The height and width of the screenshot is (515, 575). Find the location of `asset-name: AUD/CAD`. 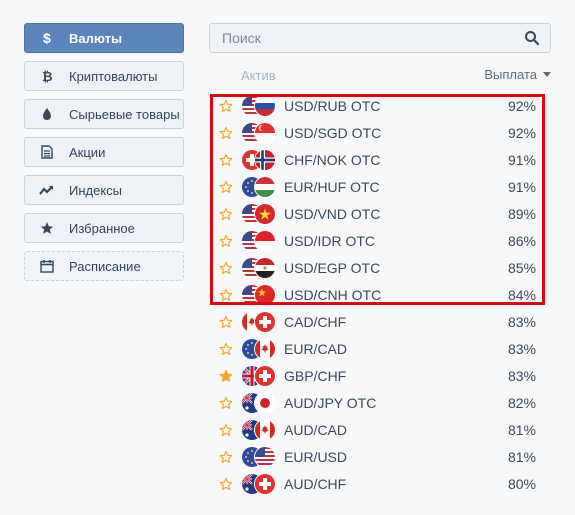

asset-name: AUD/CAD is located at coordinates (316, 429).